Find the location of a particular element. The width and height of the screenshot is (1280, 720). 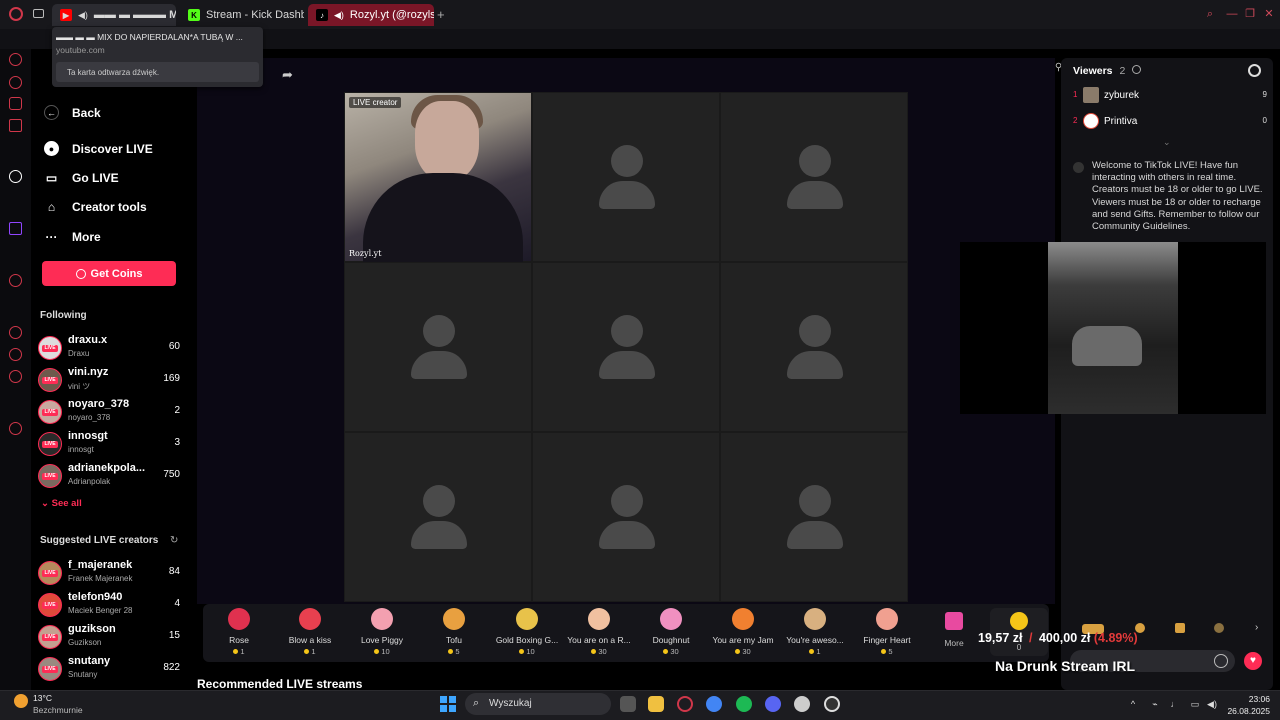

tab-tiktok: ♪ ◀) Rozyl.yt (@rozylshoty is located at coordinates (371, 15).